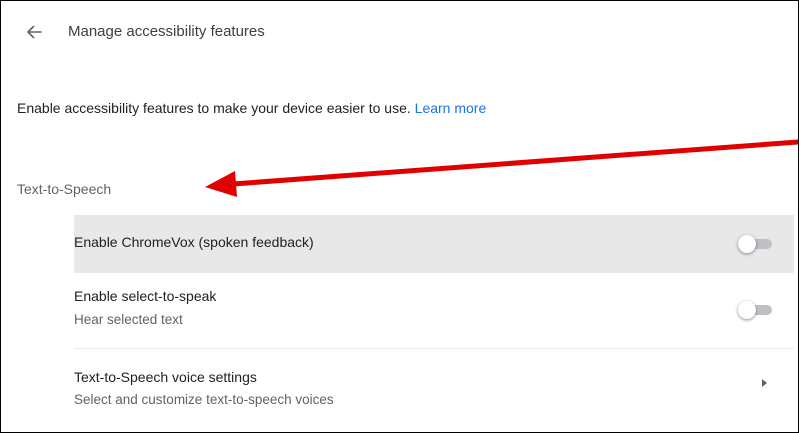  I want to click on page-header: Manage accessibility features, so click(399, 31).